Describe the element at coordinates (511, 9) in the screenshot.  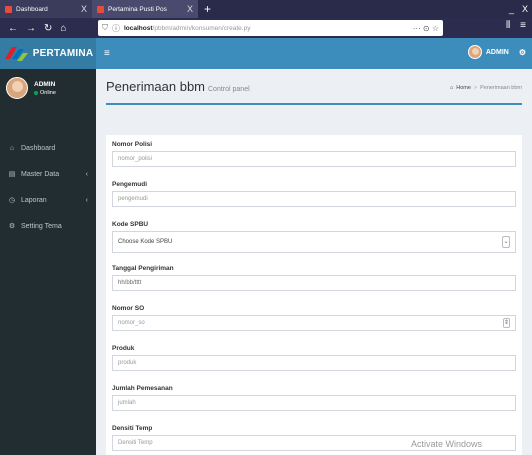
I see `minimize-button: _` at that location.